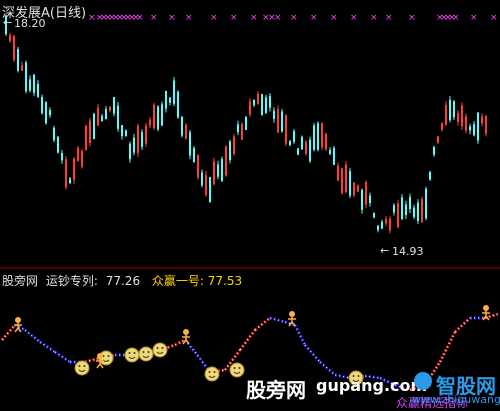 This screenshot has width=500, height=411. I want to click on runner-icon, so click(18, 325).